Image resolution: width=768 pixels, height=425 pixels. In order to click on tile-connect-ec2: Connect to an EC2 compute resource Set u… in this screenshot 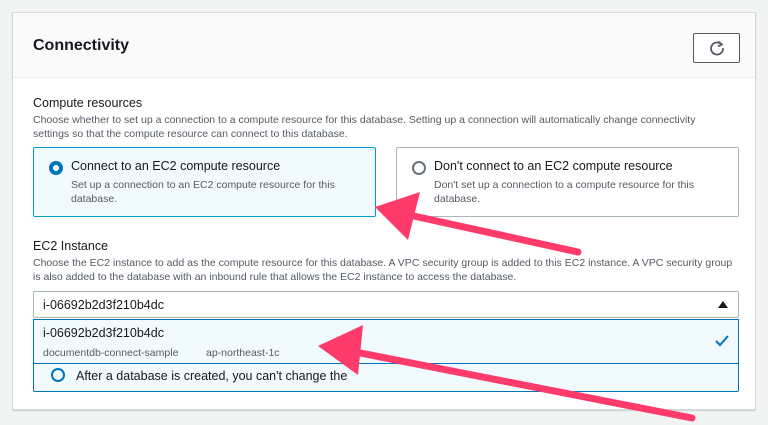, I will do `click(204, 182)`.